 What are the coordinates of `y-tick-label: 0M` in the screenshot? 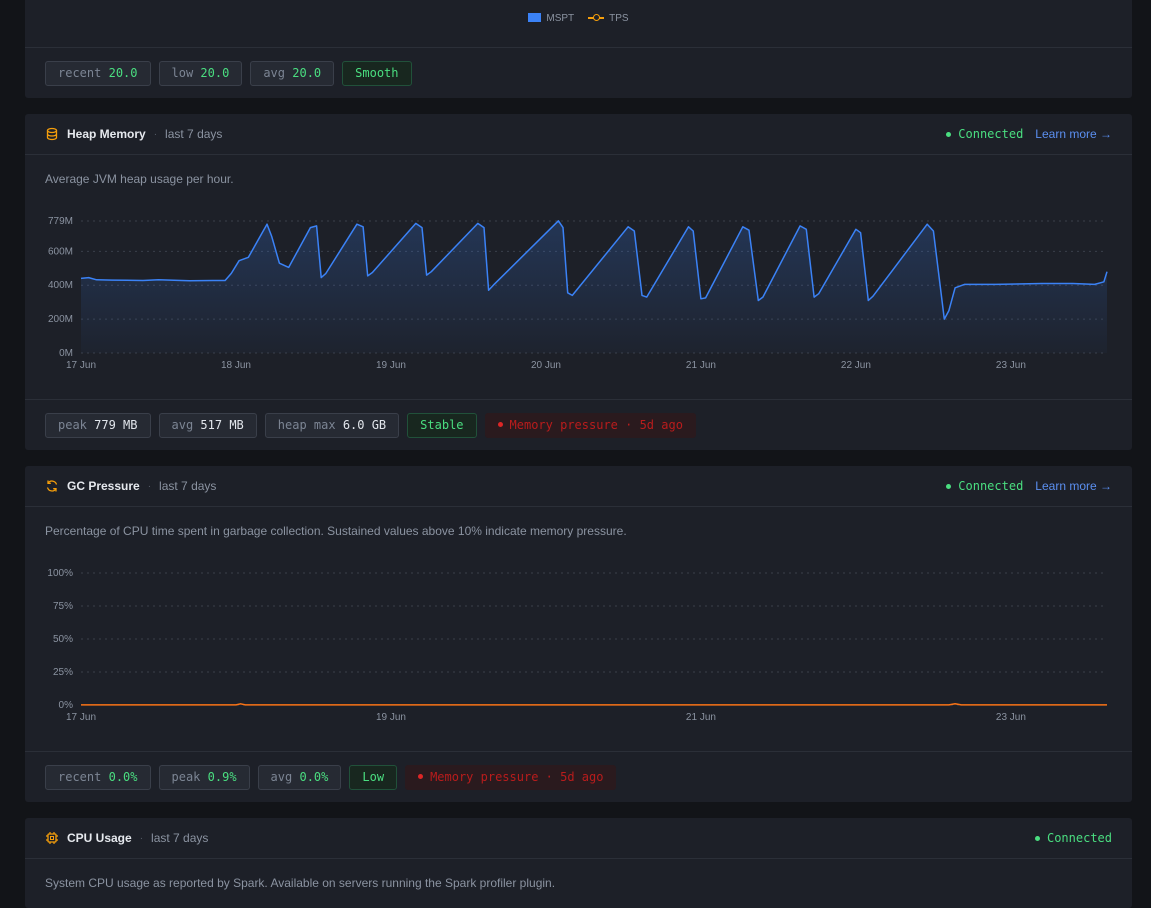 It's located at (66, 353).